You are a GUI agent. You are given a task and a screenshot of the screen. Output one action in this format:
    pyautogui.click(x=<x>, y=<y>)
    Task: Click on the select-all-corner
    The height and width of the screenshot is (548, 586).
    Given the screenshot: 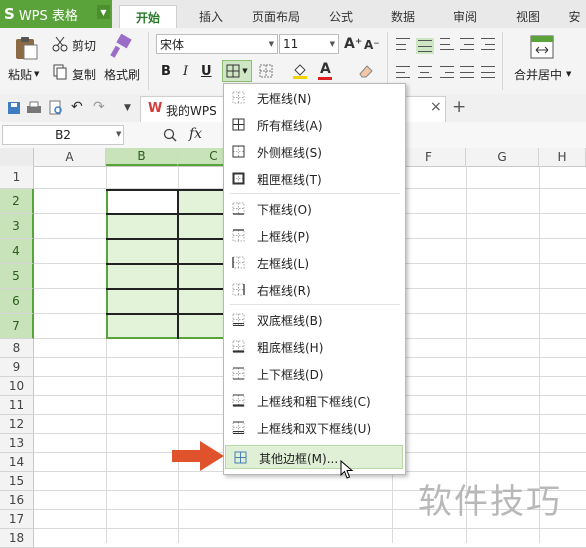 What is the action you would take?
    pyautogui.click(x=17, y=157)
    